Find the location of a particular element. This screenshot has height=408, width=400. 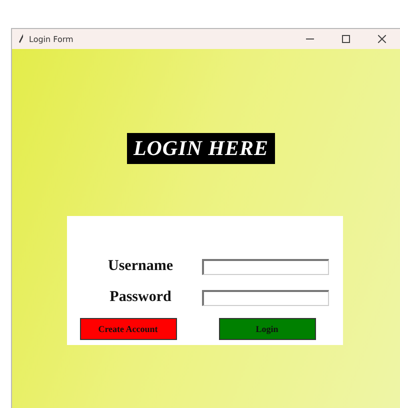

field-label: Username is located at coordinates (140, 266).